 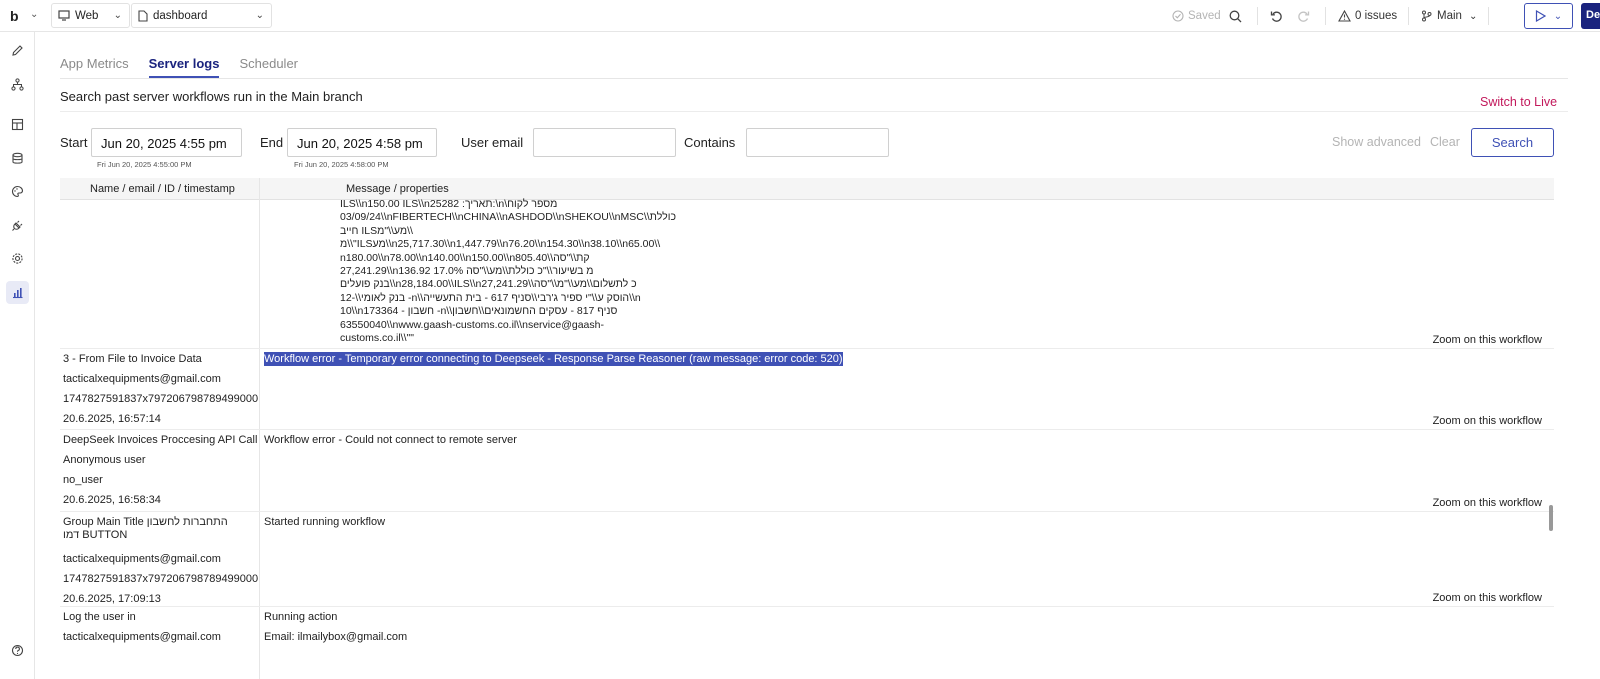 What do you see at coordinates (74, 142) in the screenshot?
I see `start-label: Start` at bounding box center [74, 142].